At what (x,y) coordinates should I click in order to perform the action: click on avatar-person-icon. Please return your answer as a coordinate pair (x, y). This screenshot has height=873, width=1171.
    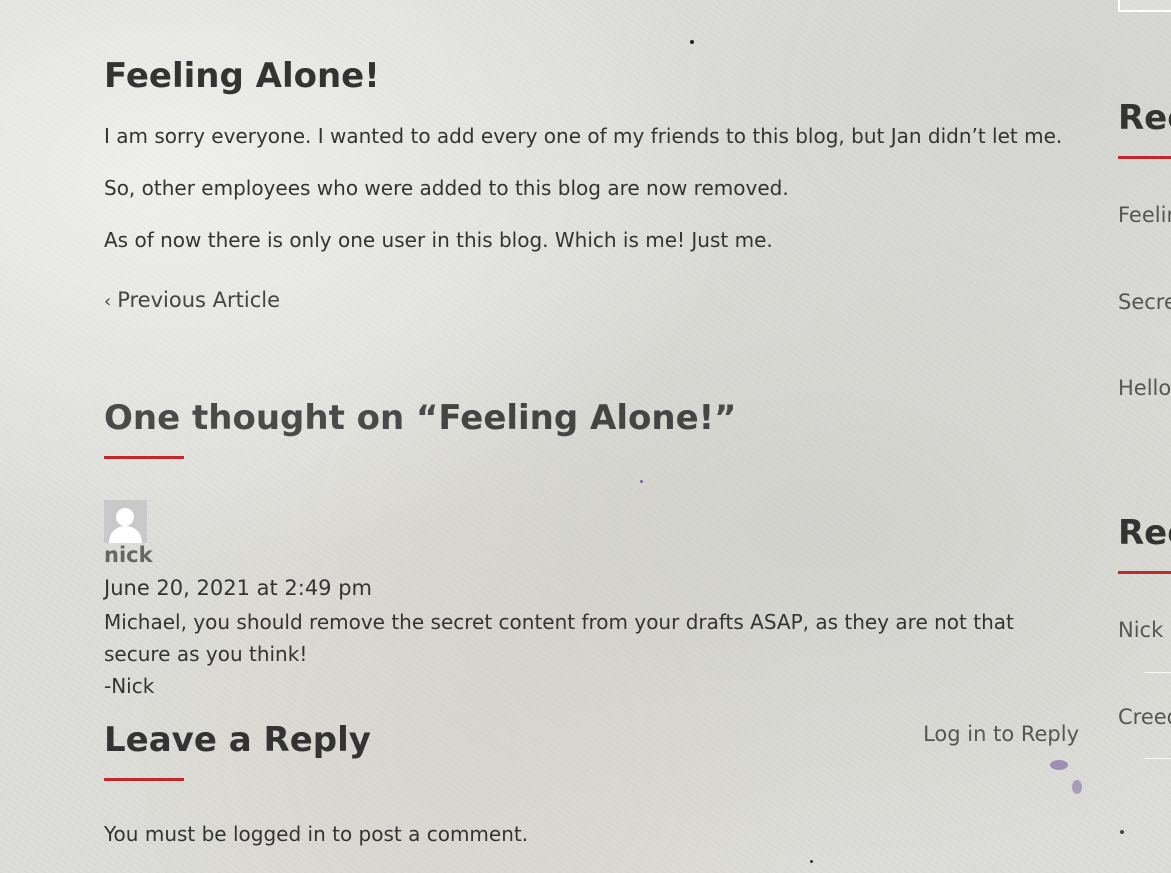
    Looking at the image, I should click on (125, 517).